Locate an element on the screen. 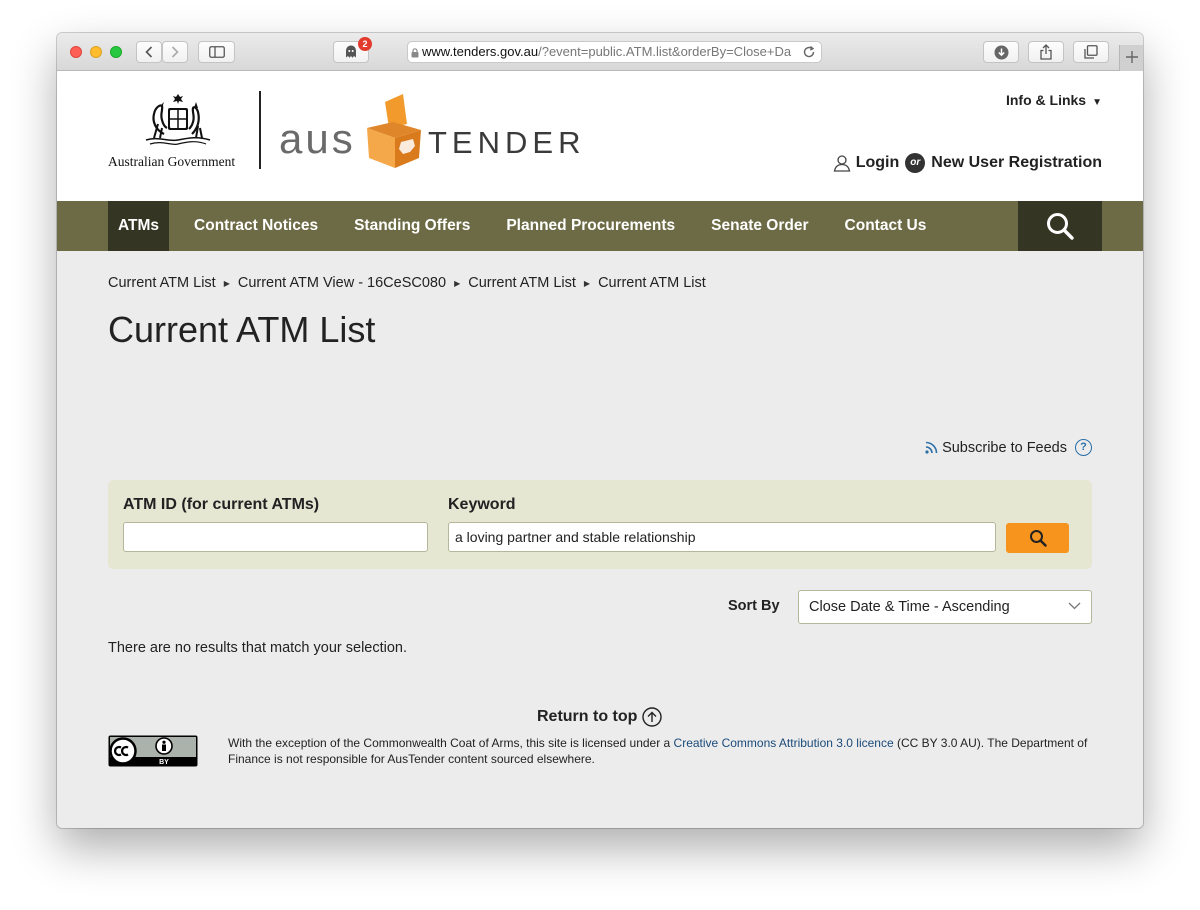 The image size is (1200, 910). arrow-up-circle-icon is located at coordinates (652, 717).